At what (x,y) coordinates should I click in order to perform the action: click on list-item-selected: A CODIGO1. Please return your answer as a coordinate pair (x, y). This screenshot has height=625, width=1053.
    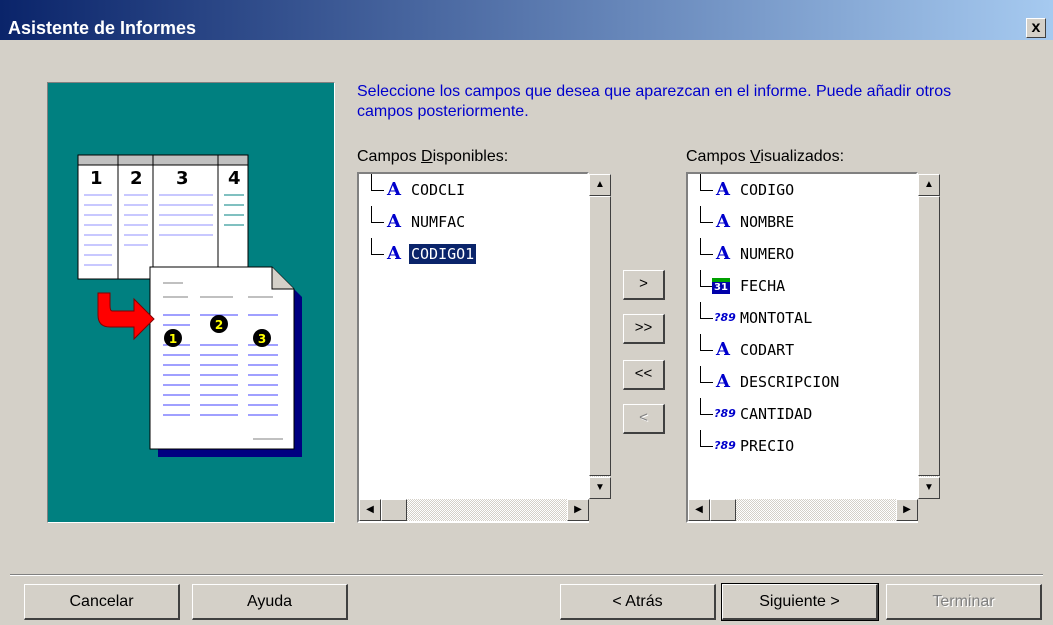
    Looking at the image, I should click on (474, 254).